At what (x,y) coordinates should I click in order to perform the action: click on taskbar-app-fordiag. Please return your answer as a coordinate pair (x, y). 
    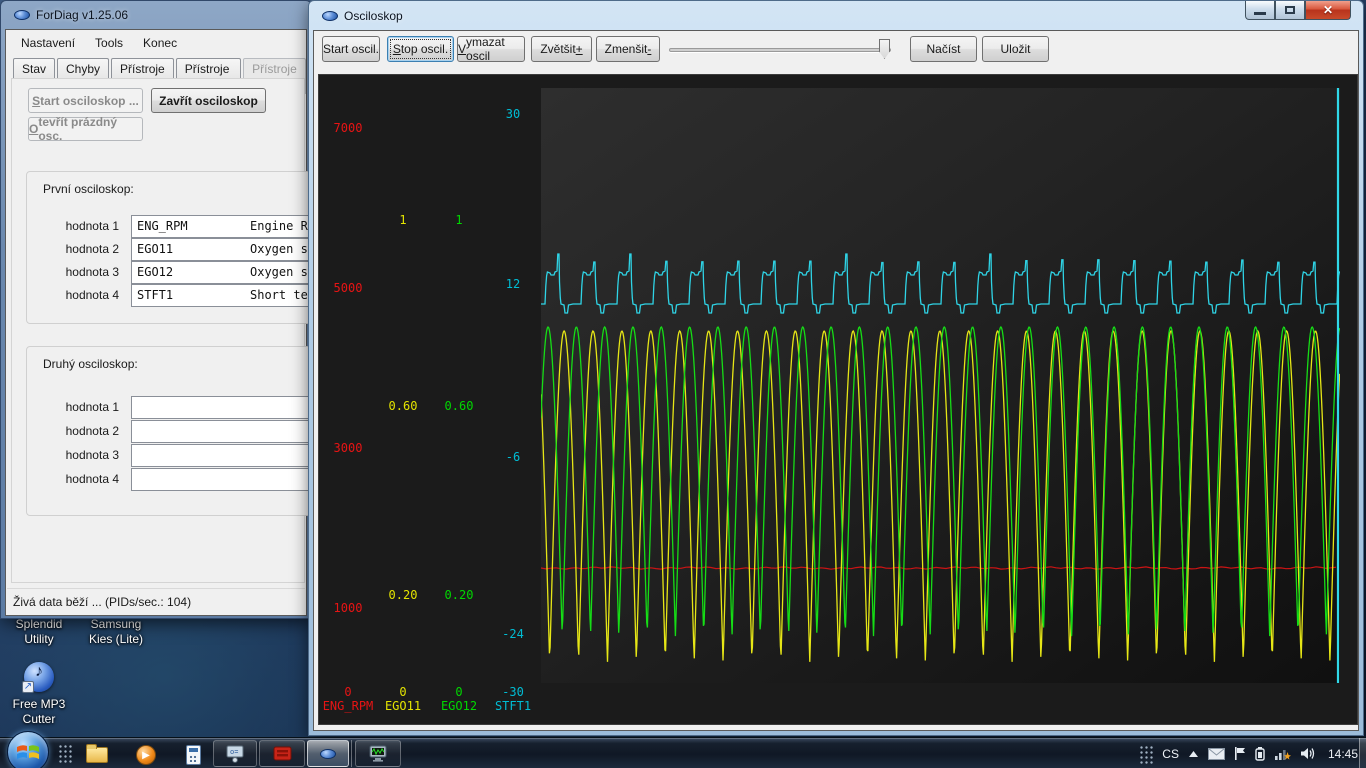
    Looking at the image, I should click on (328, 753).